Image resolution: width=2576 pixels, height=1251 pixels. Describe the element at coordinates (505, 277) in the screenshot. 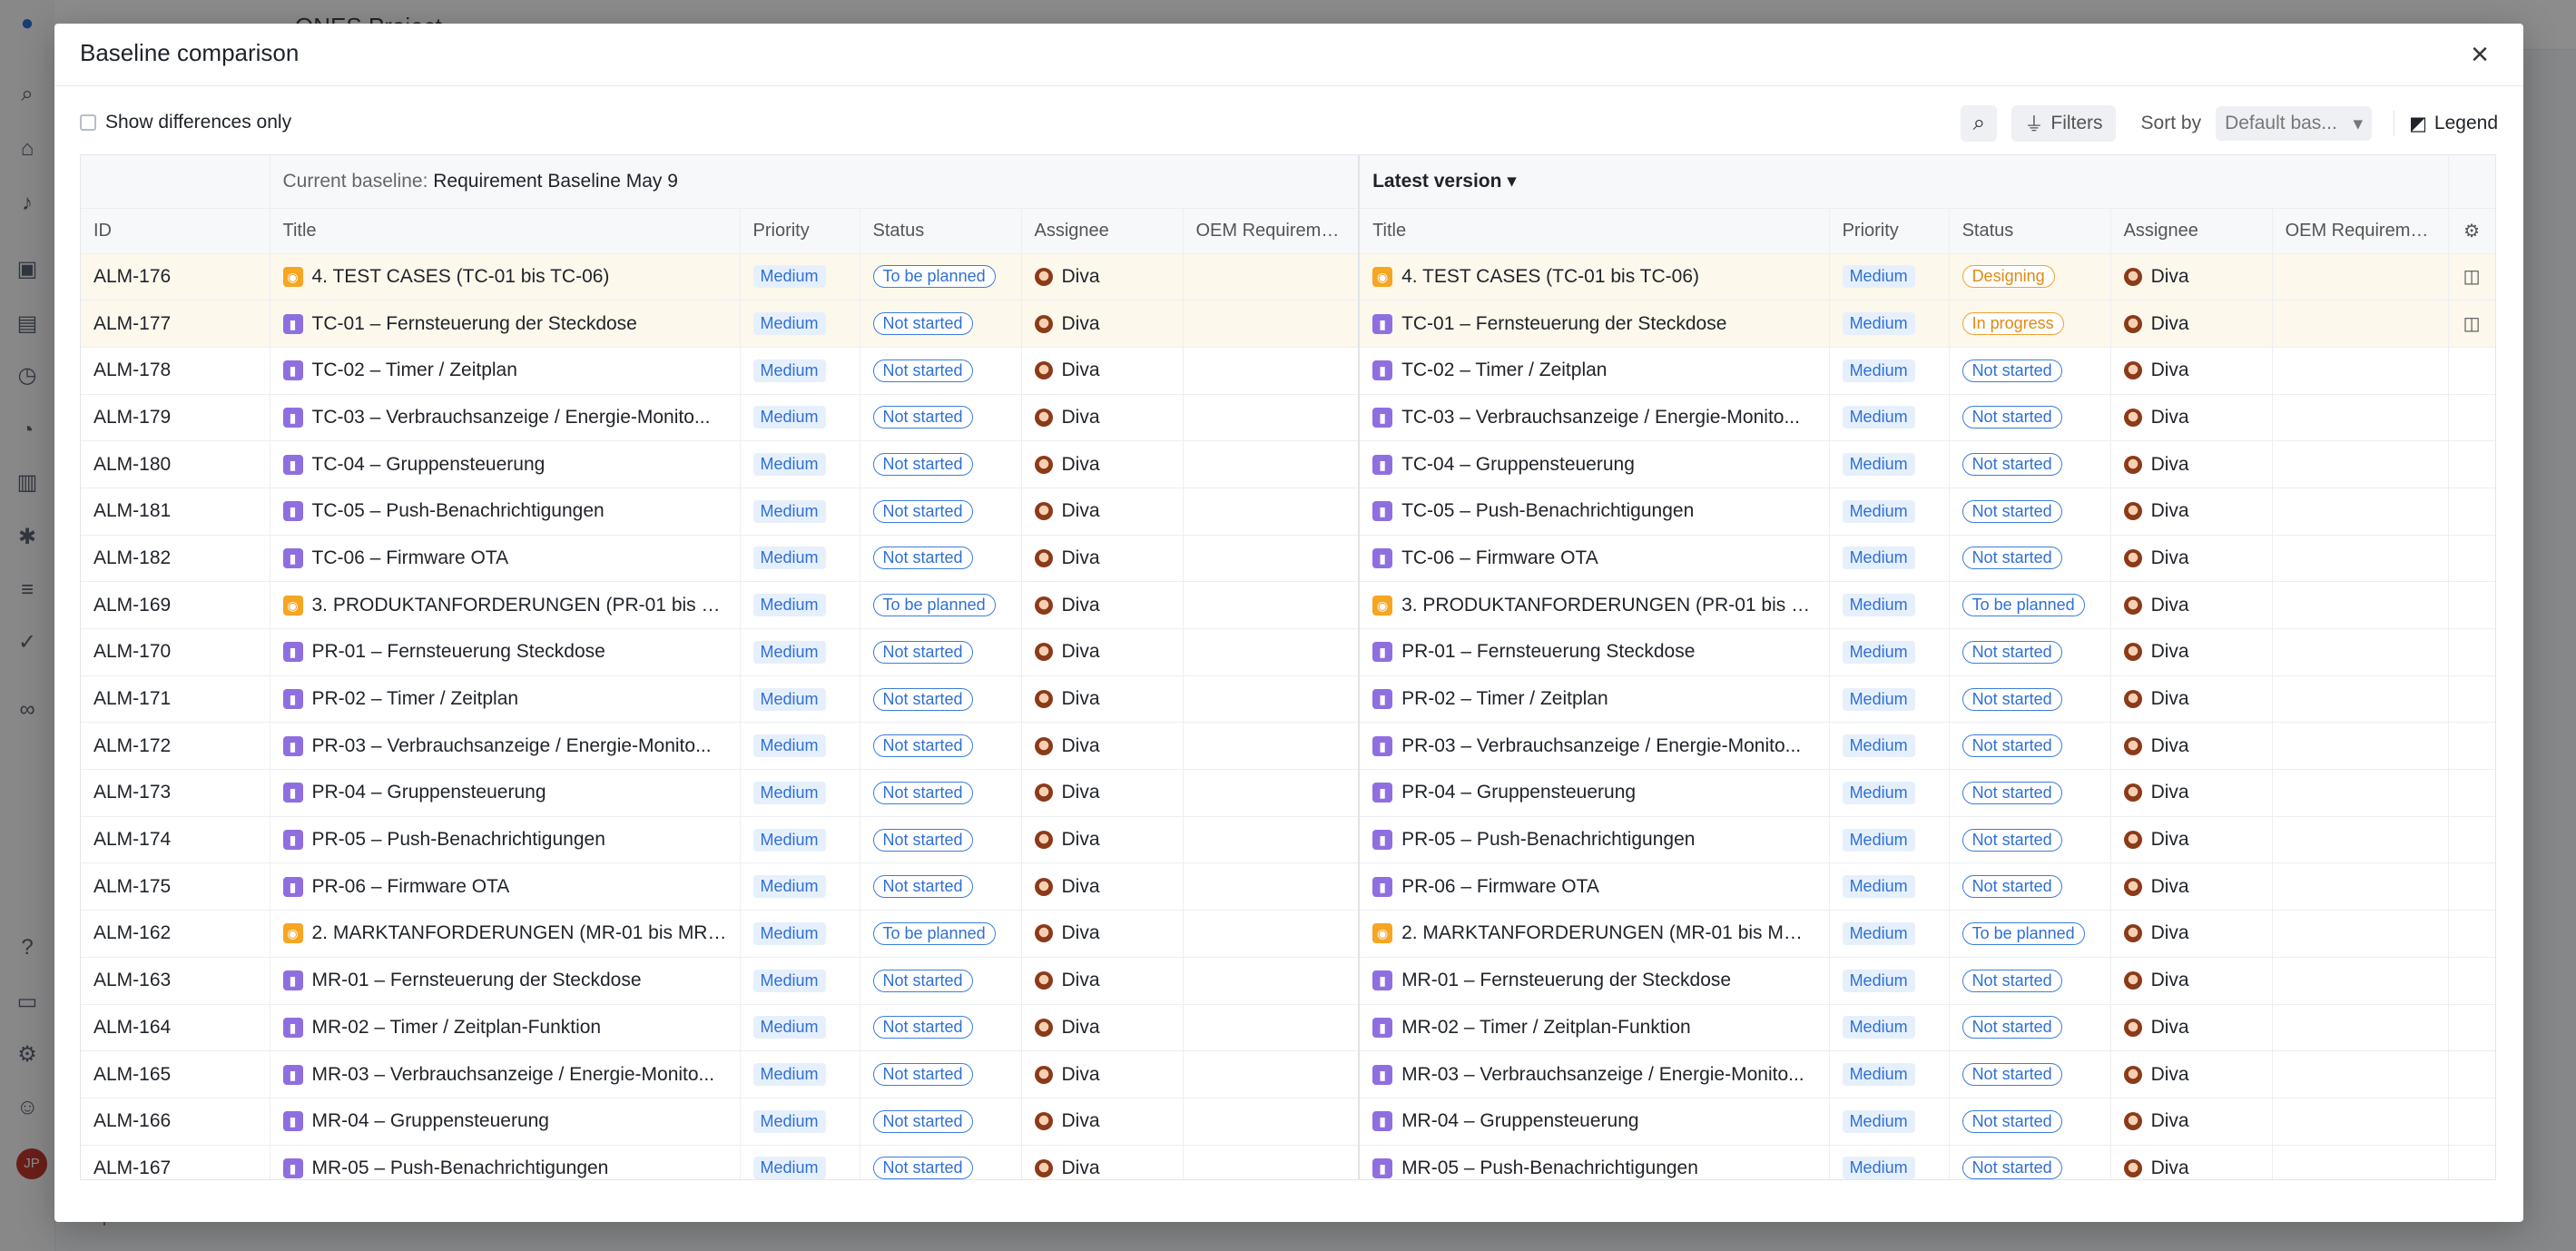

I see `cell-title: ◉ 4. TEST CASES (TC-01 bis TC-06)` at that location.